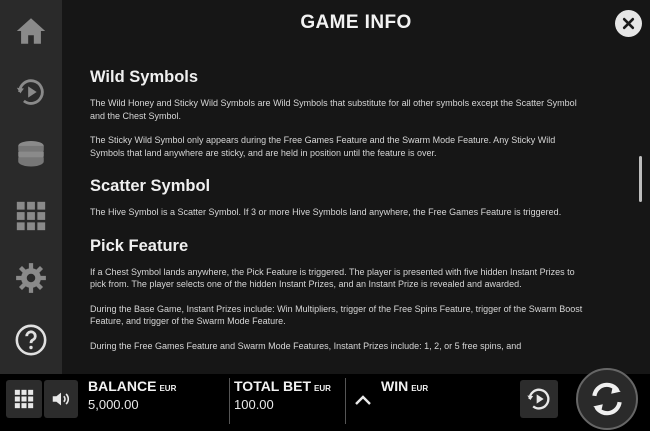 This screenshot has height=431, width=650. I want to click on menu-button, so click(24, 399).